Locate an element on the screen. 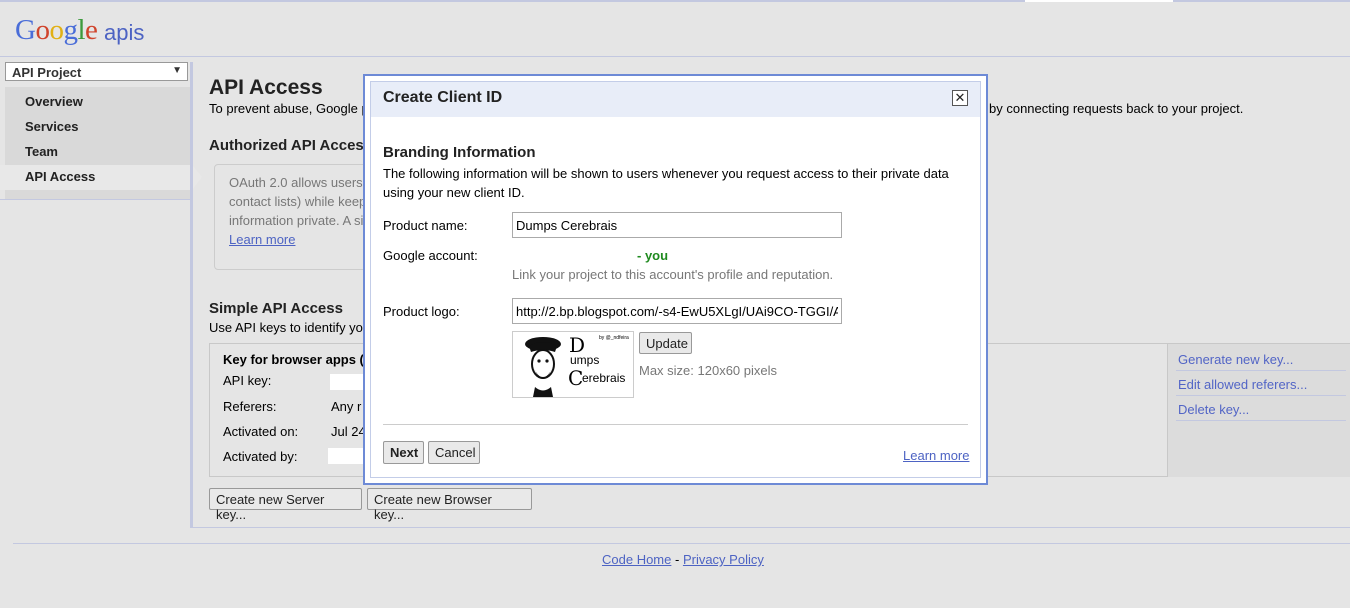  google-logo: Google is located at coordinates (56, 30).